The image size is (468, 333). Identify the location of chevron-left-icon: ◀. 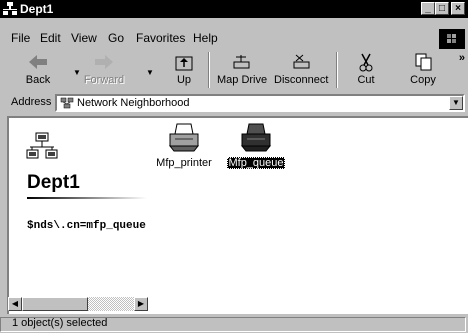
(15, 303).